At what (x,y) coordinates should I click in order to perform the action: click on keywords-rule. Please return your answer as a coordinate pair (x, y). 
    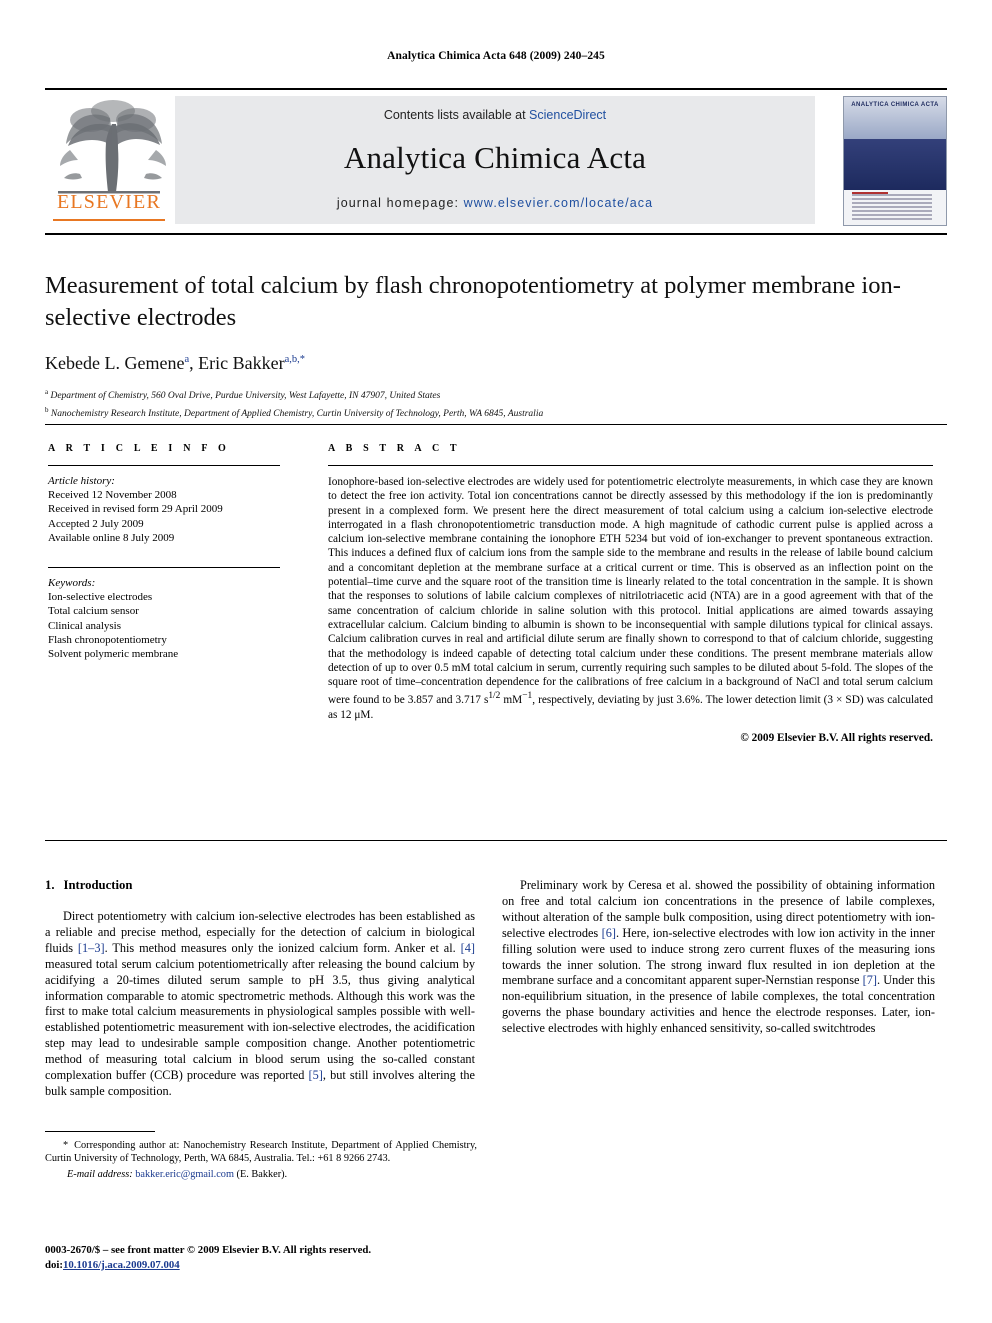
    Looking at the image, I should click on (164, 568).